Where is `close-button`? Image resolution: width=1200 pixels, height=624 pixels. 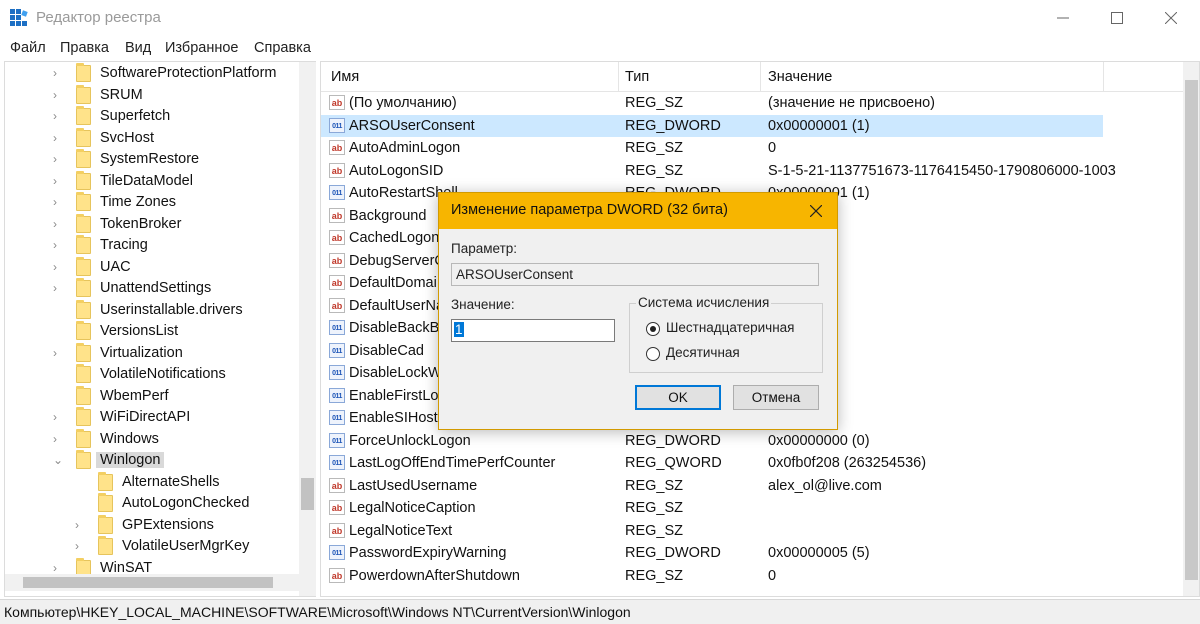 close-button is located at coordinates (1171, 18).